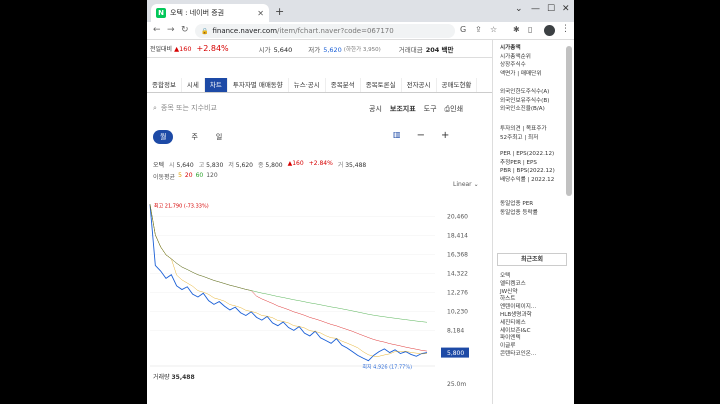 The width and height of the screenshot is (720, 404). I want to click on tab-price: 시세, so click(193, 85).